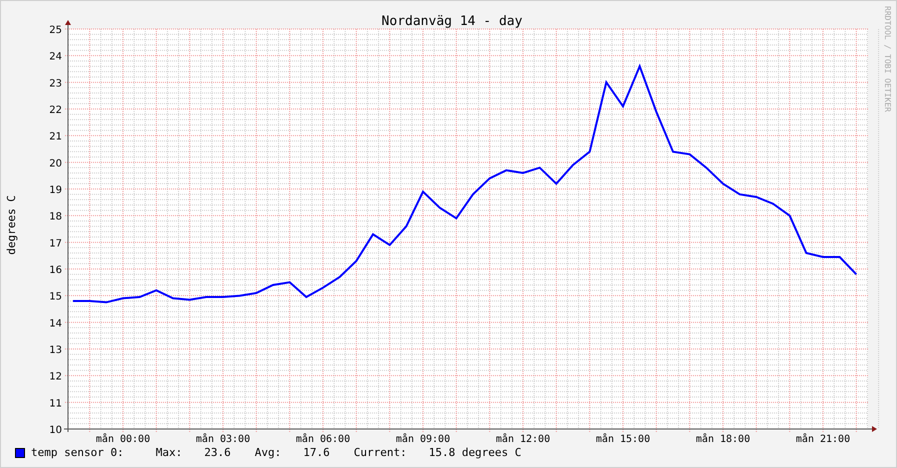 This screenshot has height=468, width=897. Describe the element at coordinates (823, 439) in the screenshot. I see `x-tick-label: mån 21:00` at that location.